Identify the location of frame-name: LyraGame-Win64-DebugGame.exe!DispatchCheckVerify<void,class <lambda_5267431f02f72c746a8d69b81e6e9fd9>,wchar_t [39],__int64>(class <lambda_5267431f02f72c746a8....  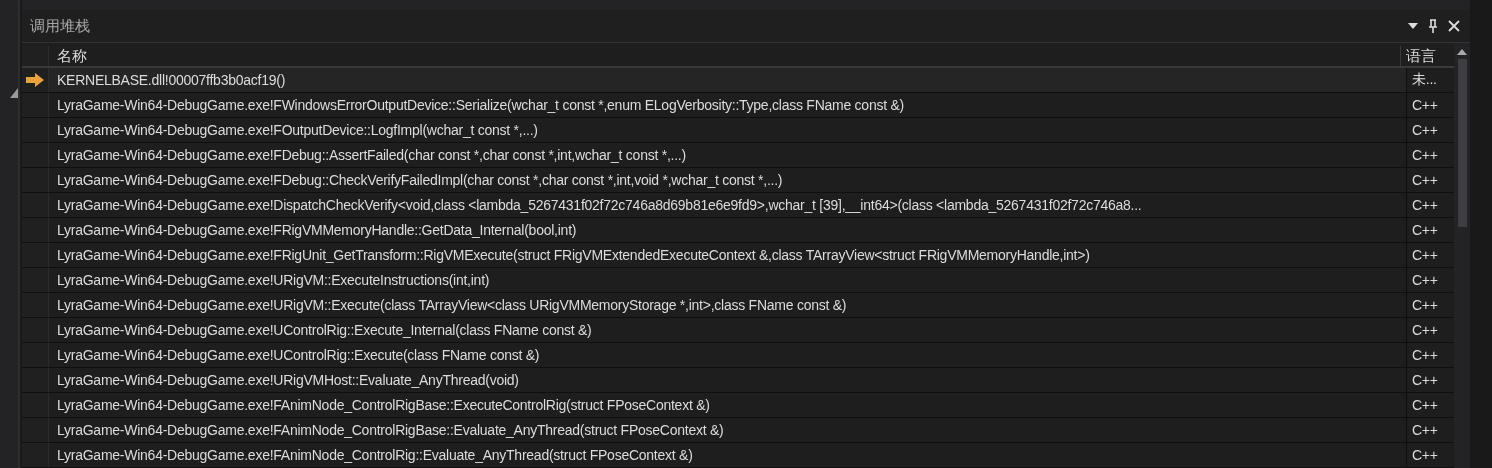
(599, 205).